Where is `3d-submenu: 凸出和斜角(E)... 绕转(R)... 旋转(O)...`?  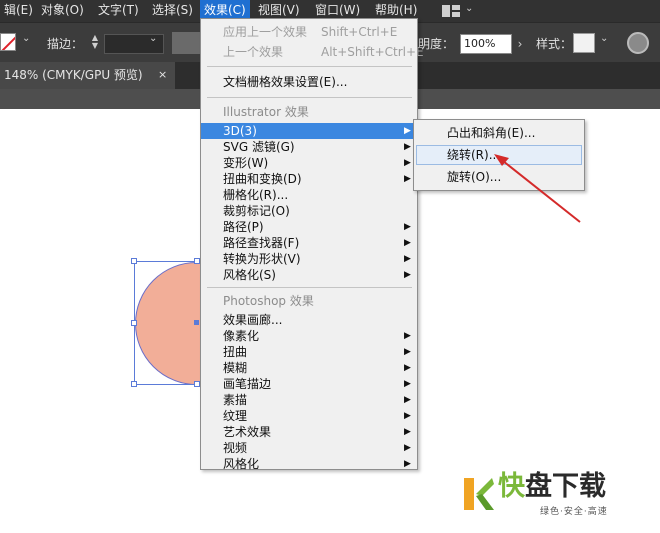
3d-submenu: 凸出和斜角(E)... 绕转(R)... 旋转(O)... is located at coordinates (499, 155).